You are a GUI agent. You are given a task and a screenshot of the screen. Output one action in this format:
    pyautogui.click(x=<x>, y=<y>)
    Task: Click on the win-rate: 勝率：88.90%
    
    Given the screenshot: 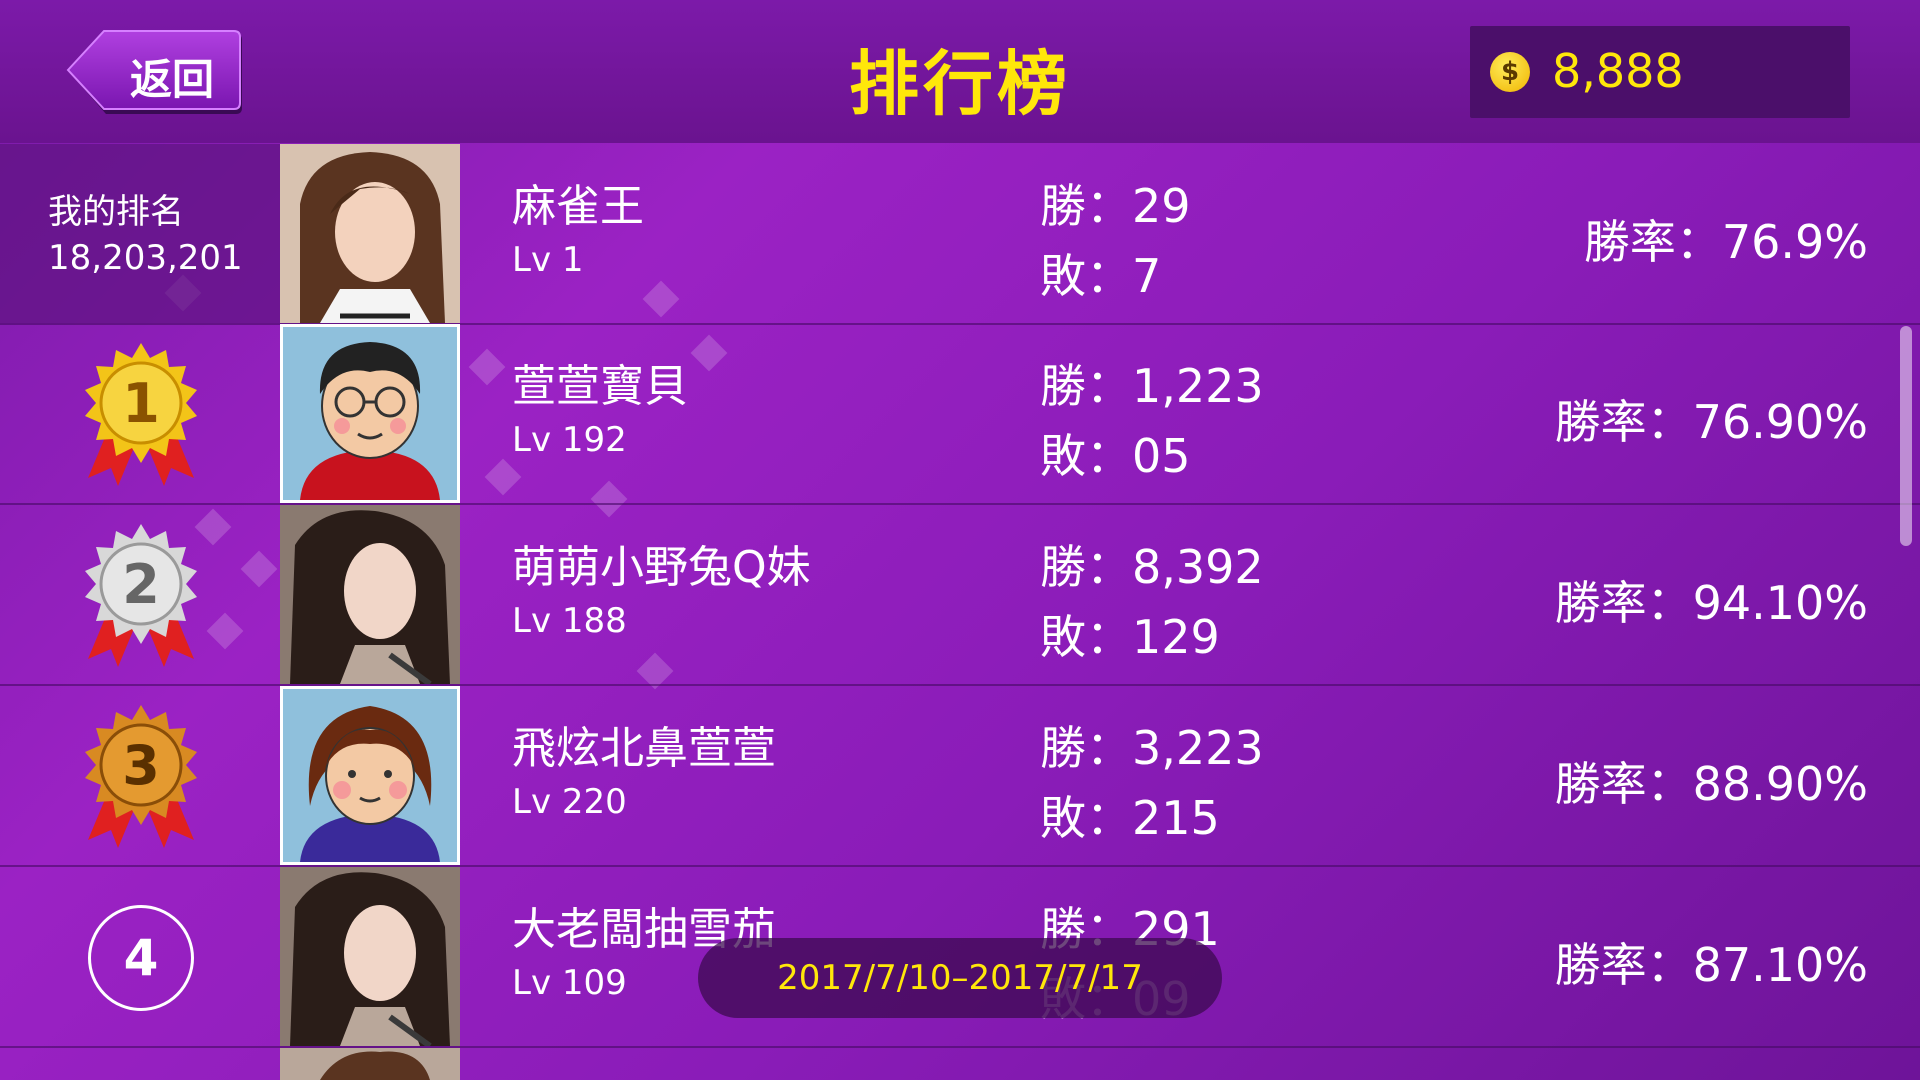 What is the action you would take?
    pyautogui.click(x=1711, y=784)
    